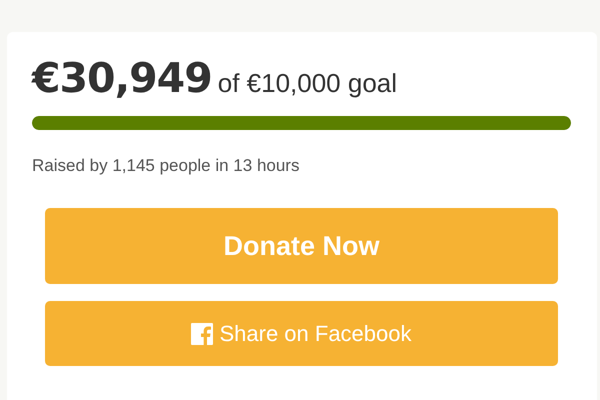 This screenshot has height=400, width=600. Describe the element at coordinates (122, 78) in the screenshot. I see `raised-amount: €30,949` at that location.